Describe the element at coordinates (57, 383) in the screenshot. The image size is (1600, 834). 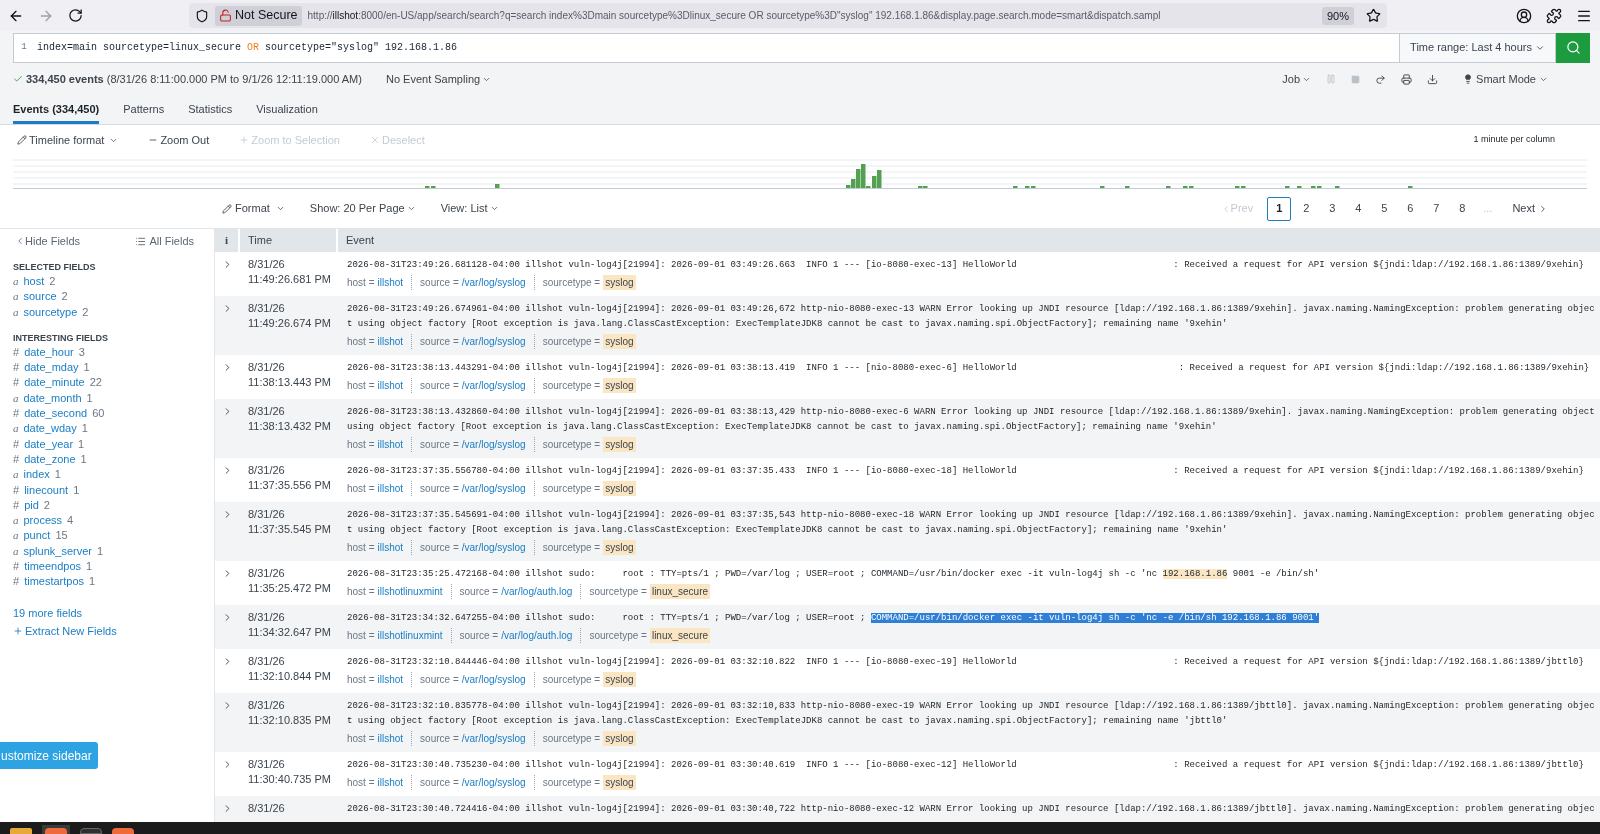
I see `field-item: # date_minute 22` at that location.